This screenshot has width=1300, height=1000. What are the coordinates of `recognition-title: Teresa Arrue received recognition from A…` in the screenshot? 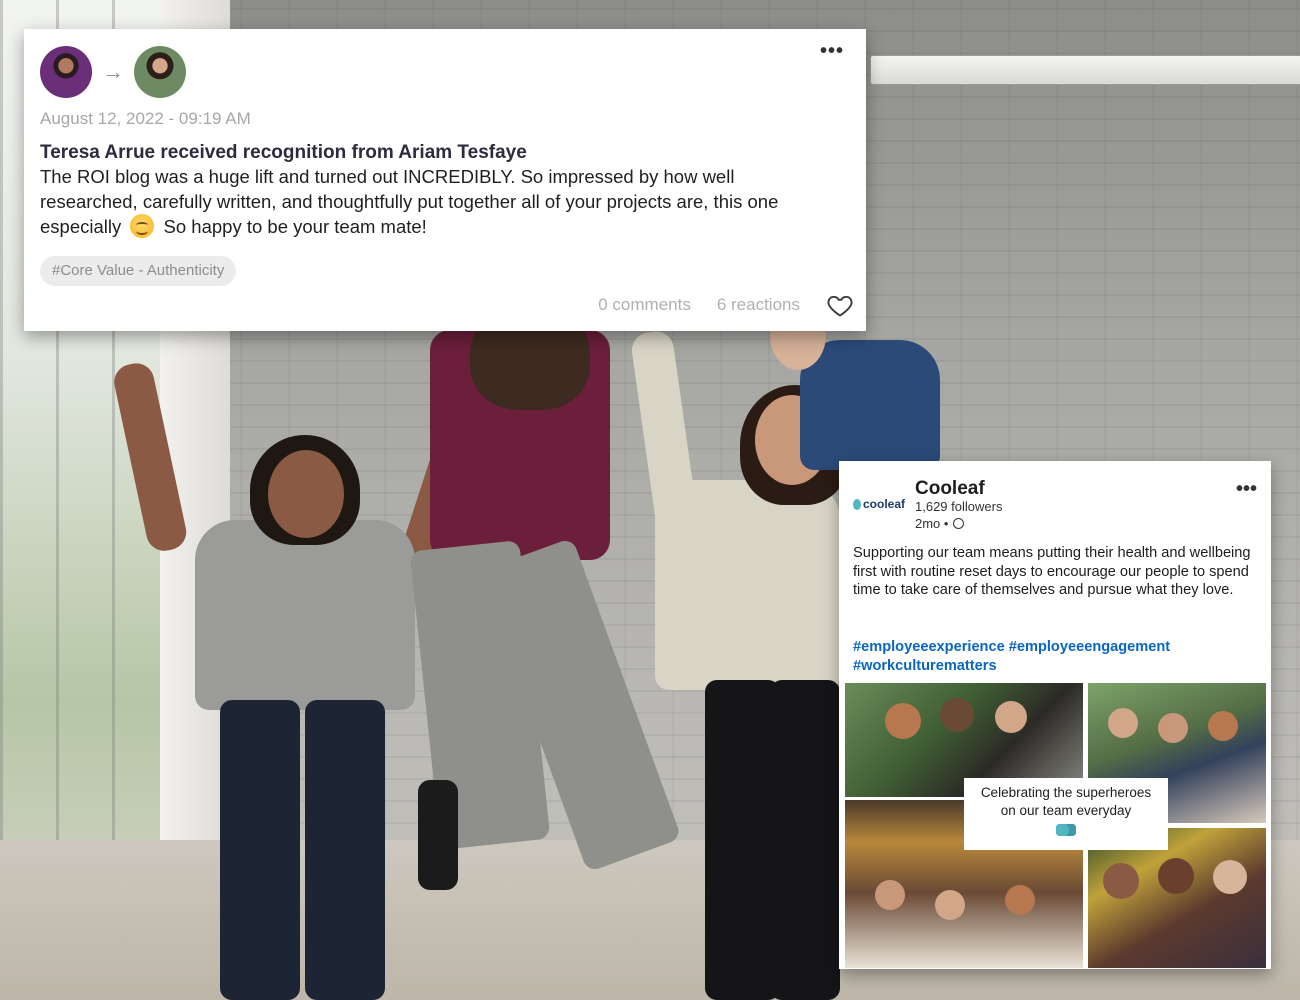 It's located at (283, 152).